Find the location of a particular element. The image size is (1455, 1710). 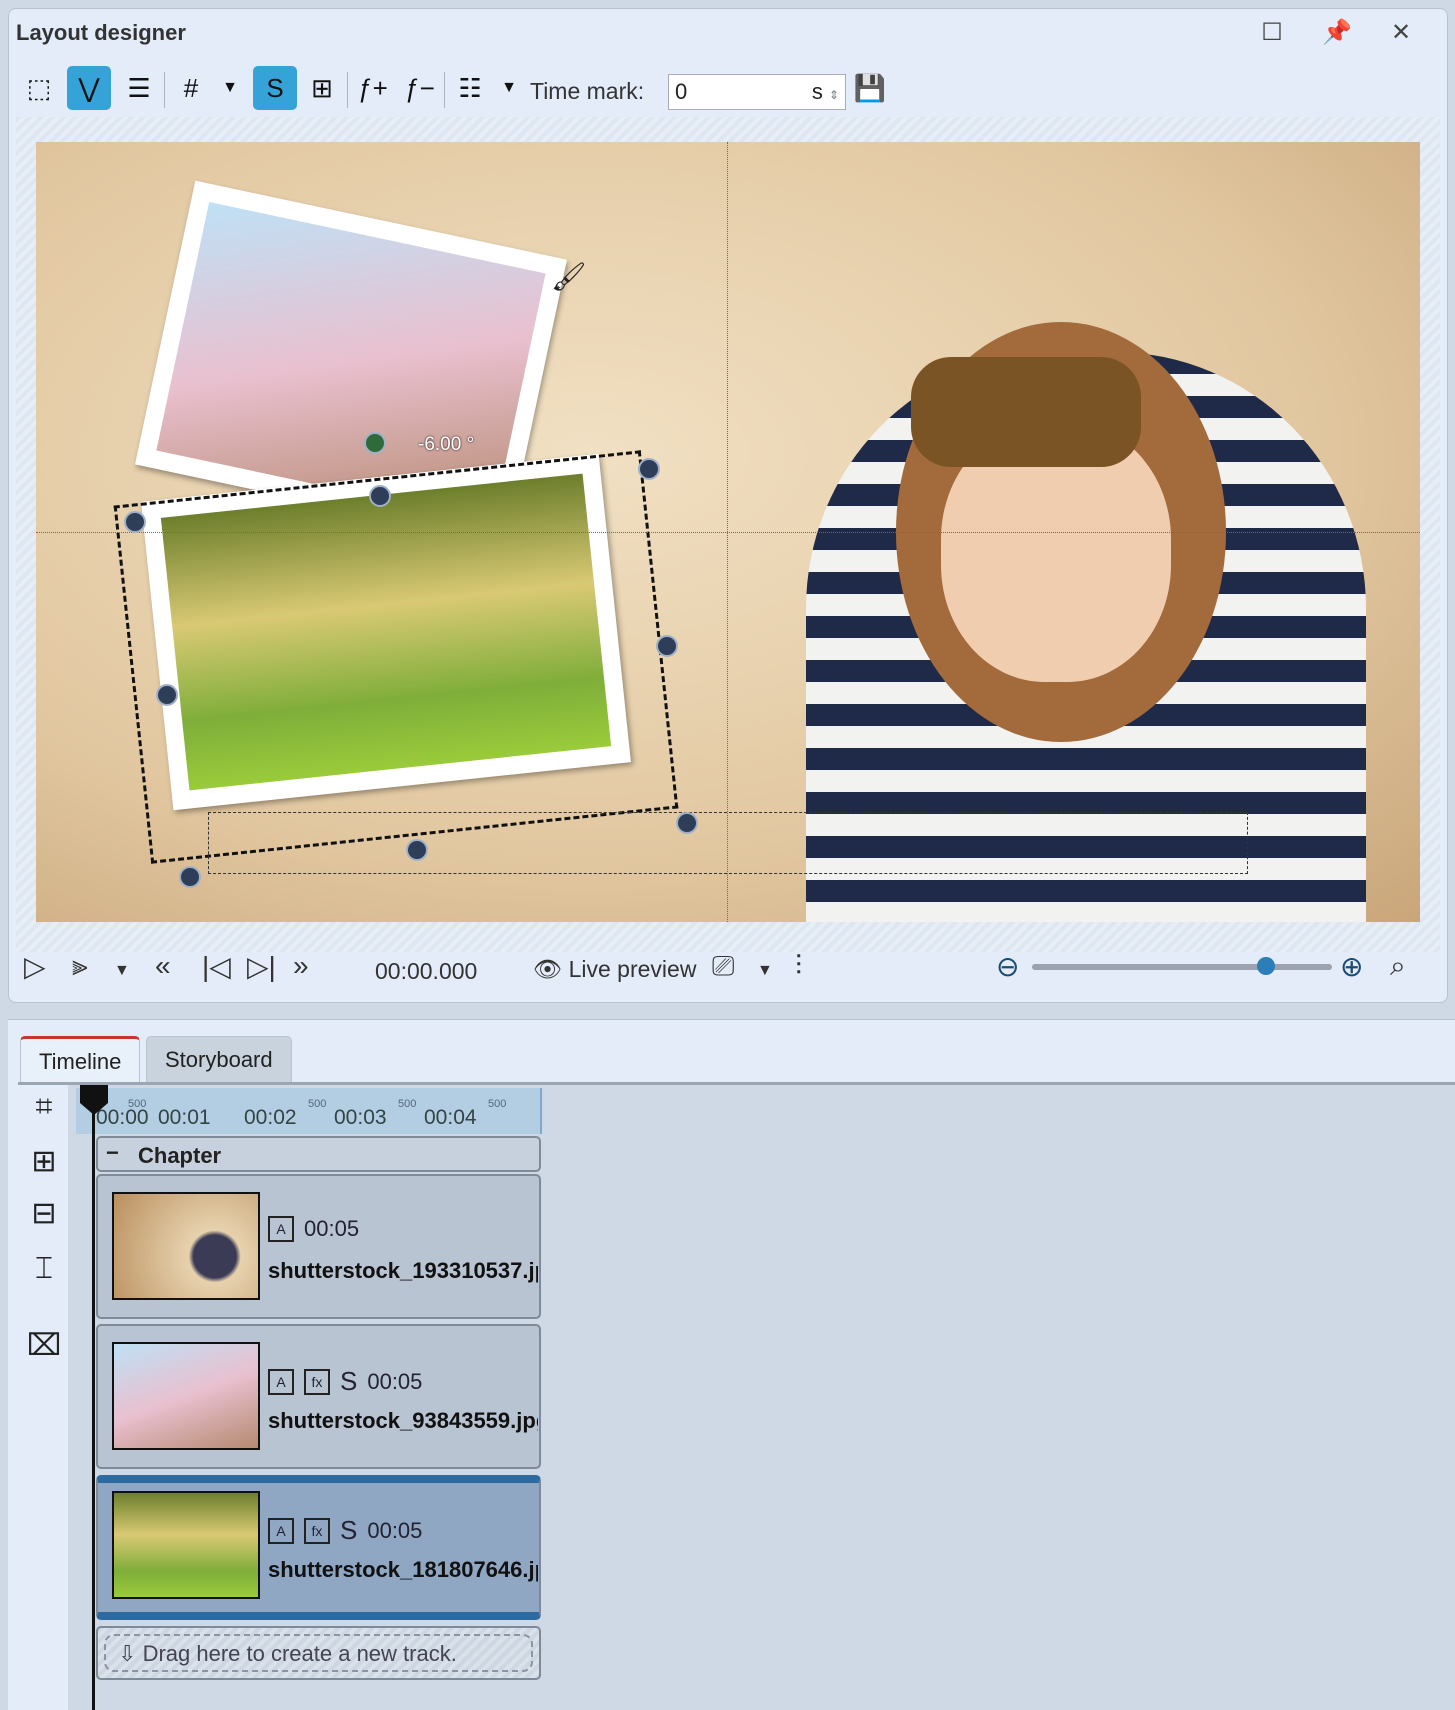

track-item-selected: Afx S 00:05 shutterstock_181807646.jpg is located at coordinates (318, 1547).